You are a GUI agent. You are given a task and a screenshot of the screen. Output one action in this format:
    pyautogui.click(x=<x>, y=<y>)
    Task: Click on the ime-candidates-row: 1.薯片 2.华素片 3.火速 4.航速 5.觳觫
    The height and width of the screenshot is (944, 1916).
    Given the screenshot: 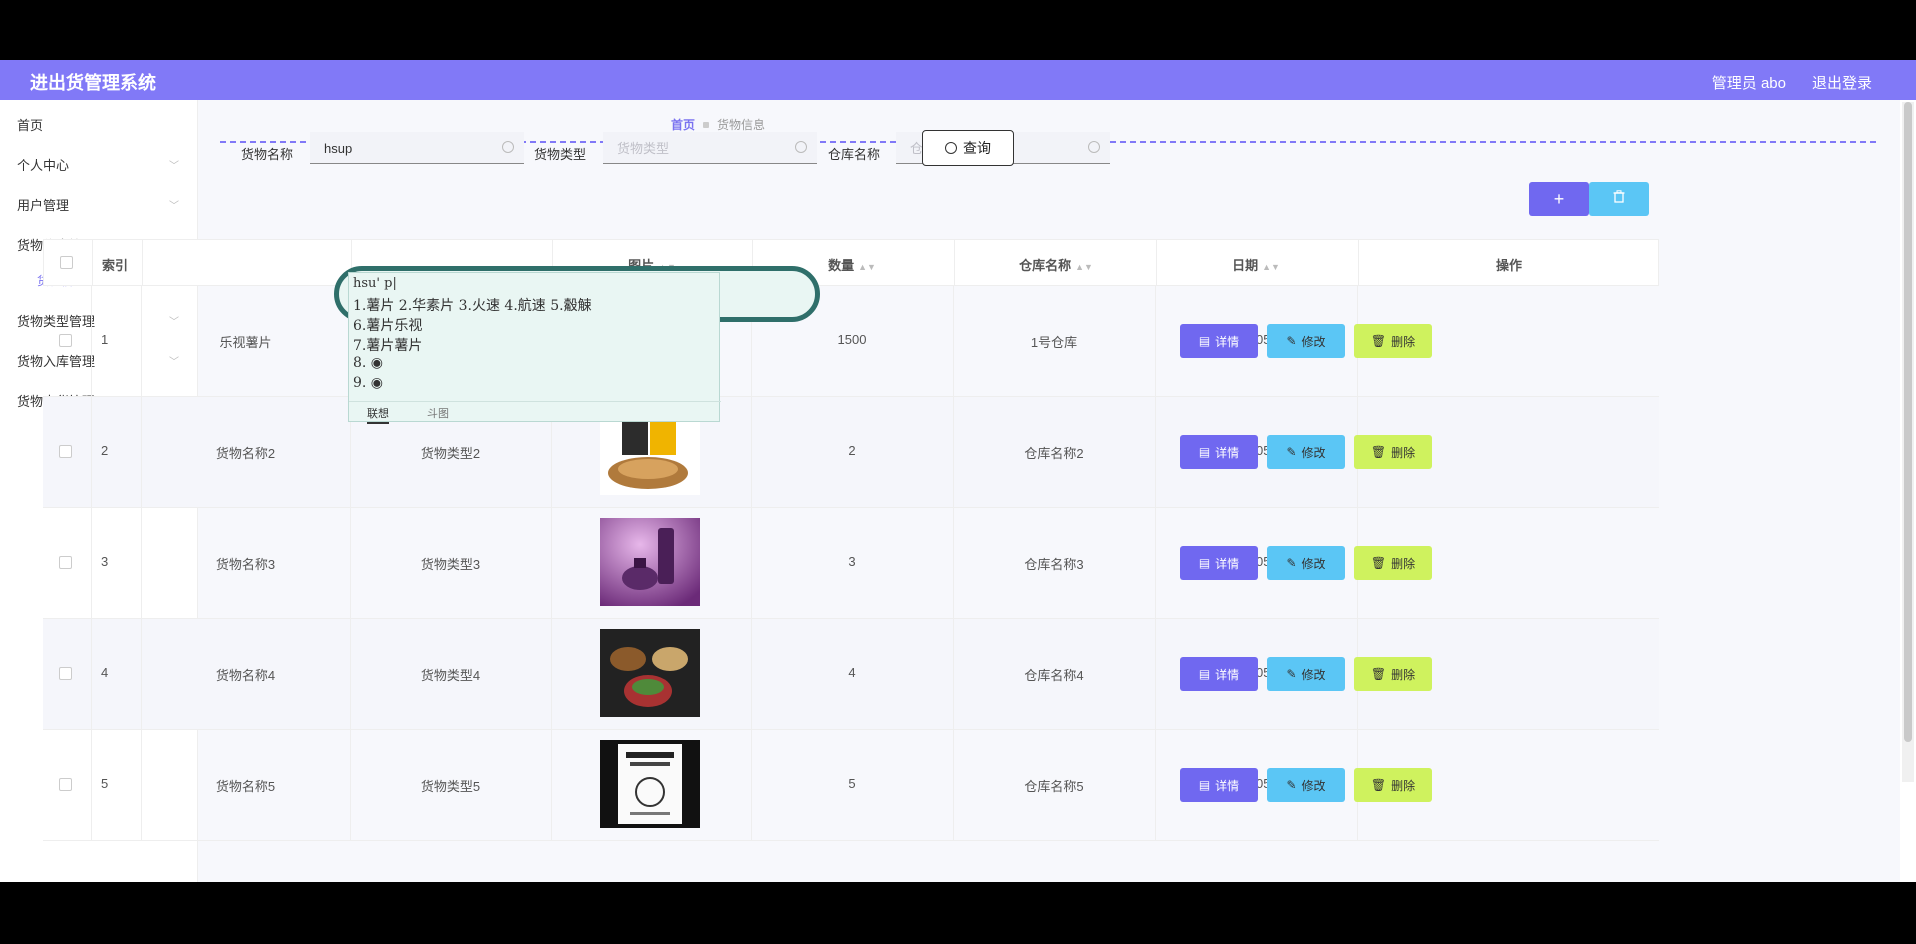 What is the action you would take?
    pyautogui.click(x=472, y=305)
    